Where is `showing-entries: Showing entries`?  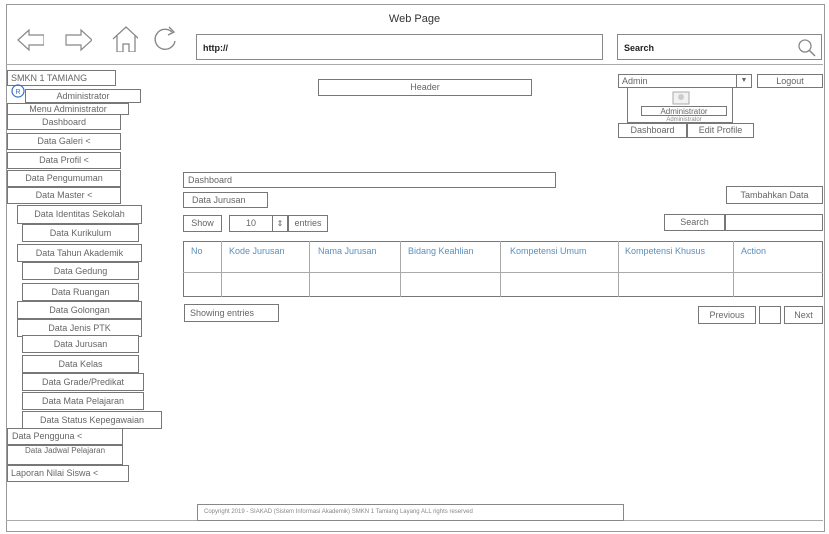
showing-entries: Showing entries is located at coordinates (231, 313).